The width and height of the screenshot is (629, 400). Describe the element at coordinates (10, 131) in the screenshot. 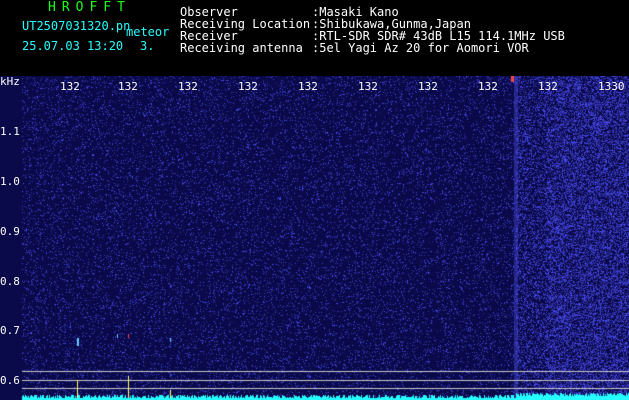

I see `freq-tick: 1.1` at that location.